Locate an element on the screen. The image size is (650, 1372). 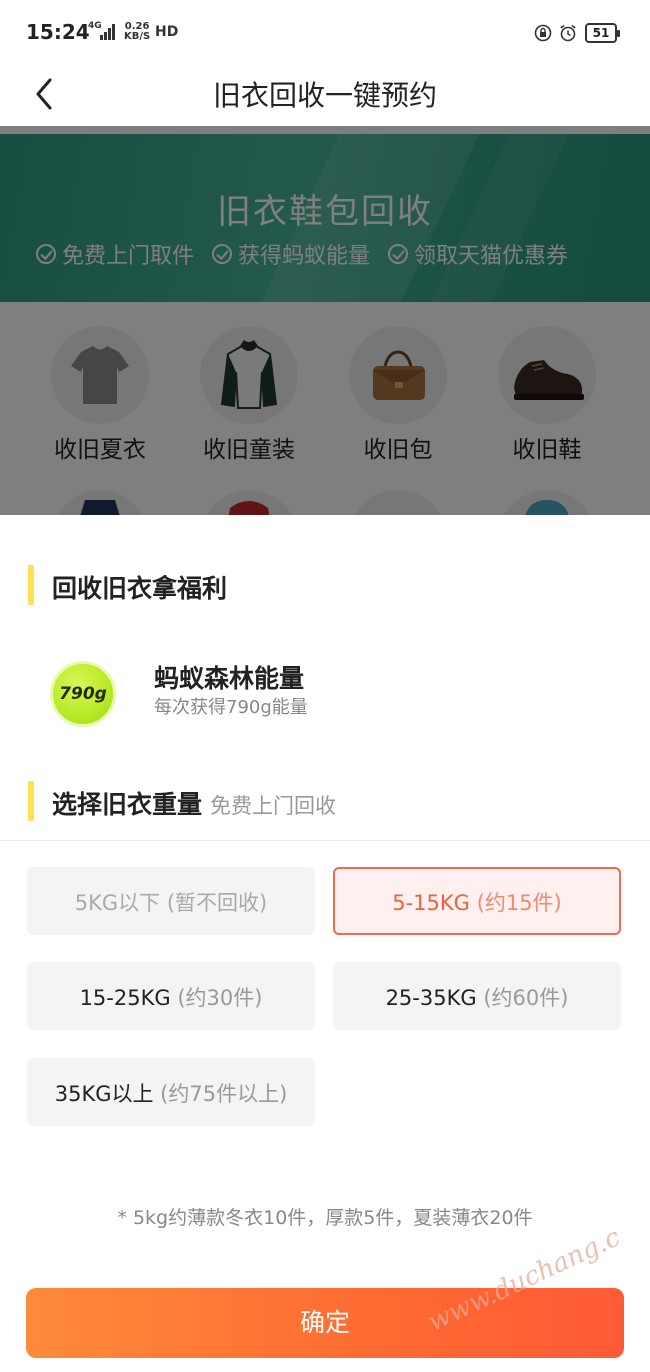
weight-section-title: 选择旧衣重量 免费上门回收 is located at coordinates (194, 803).